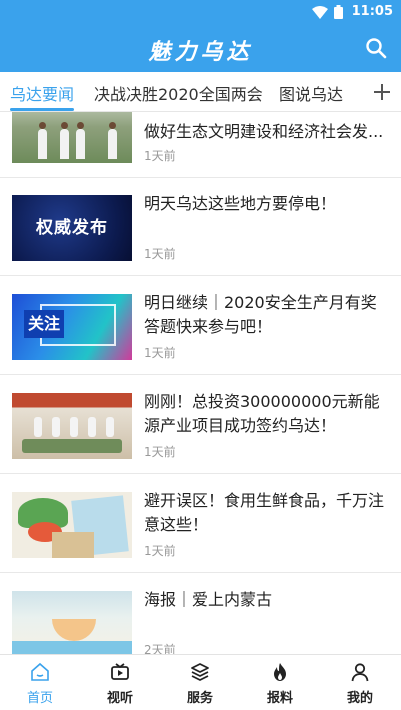 The width and height of the screenshot is (401, 710). Describe the element at coordinates (260, 314) in the screenshot. I see `news-headline: 明日继续｜2020安全生产月有奖答题快来参与吧！` at that location.